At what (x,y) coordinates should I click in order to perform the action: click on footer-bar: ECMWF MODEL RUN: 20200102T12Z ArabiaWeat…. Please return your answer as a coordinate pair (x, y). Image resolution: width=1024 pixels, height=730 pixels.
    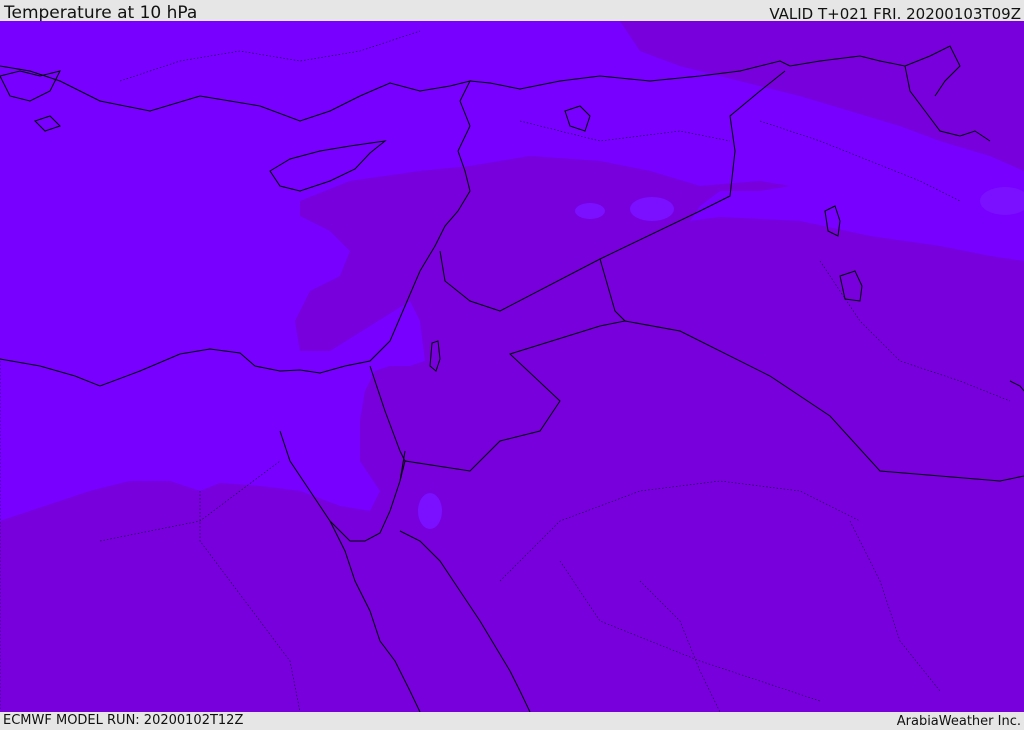
    Looking at the image, I should click on (512, 720).